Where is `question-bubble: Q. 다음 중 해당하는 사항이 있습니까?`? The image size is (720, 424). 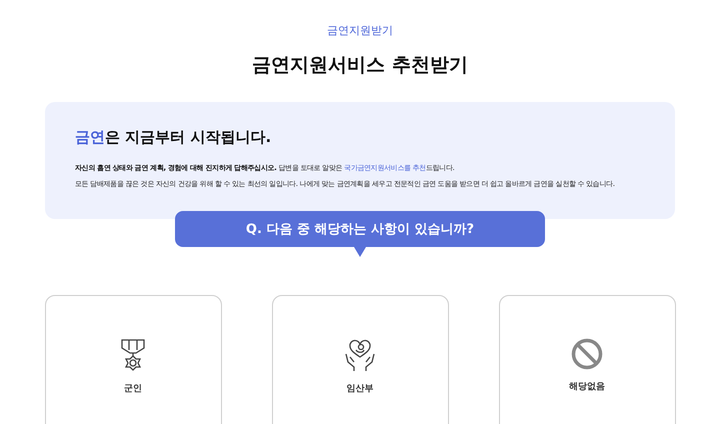
question-bubble: Q. 다음 중 해당하는 사항이 있습니까? is located at coordinates (360, 229).